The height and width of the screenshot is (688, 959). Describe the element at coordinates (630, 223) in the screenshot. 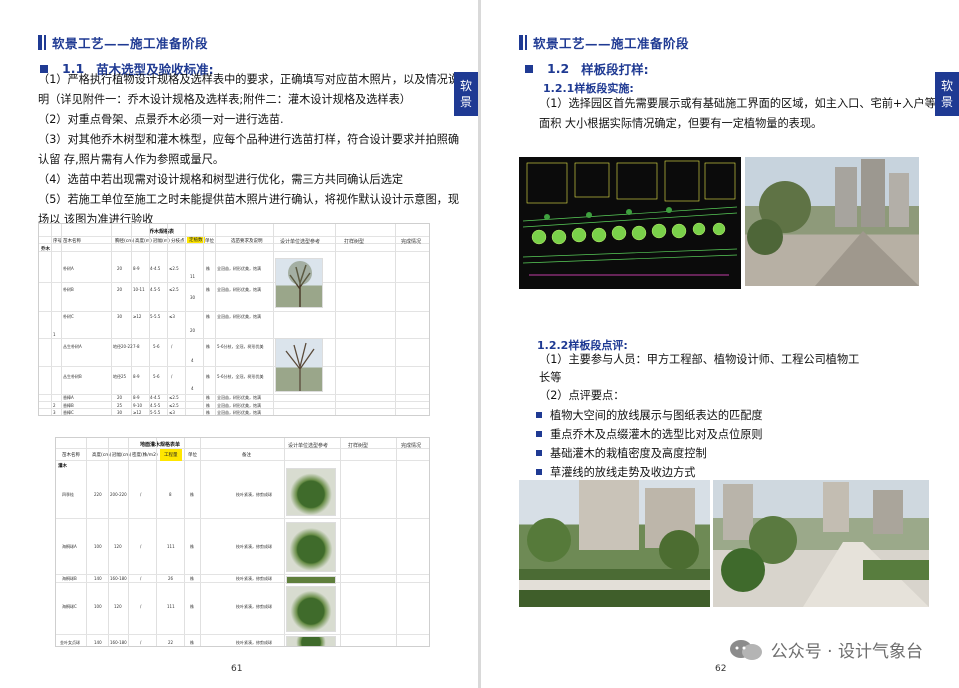

I see `cad-plan-image` at that location.